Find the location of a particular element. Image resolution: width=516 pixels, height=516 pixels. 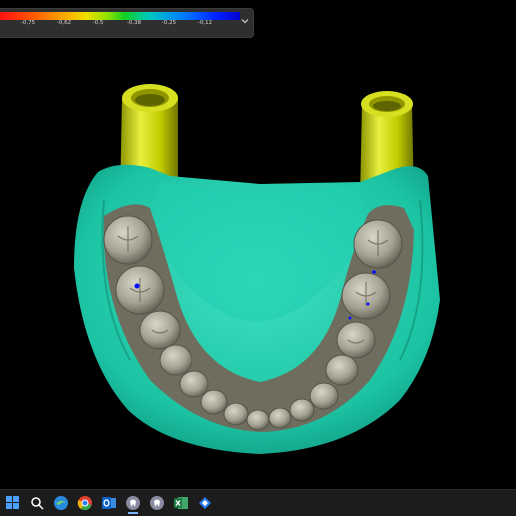

search-icon is located at coordinates (37, 503).